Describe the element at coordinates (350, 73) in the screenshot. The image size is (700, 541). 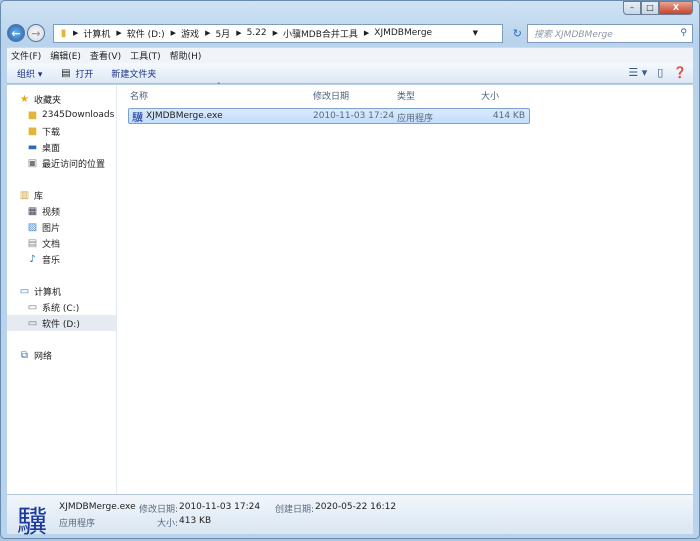
I see `toolbar: 组织 ▾ ▤ 打开 新建文件夹 ☰ ▾ ▯ ❓` at that location.